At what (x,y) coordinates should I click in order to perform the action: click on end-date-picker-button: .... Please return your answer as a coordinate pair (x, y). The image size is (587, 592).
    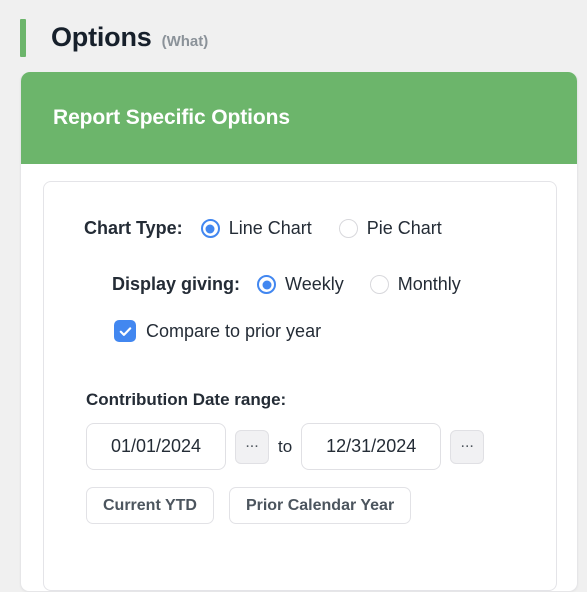
    Looking at the image, I should click on (467, 446).